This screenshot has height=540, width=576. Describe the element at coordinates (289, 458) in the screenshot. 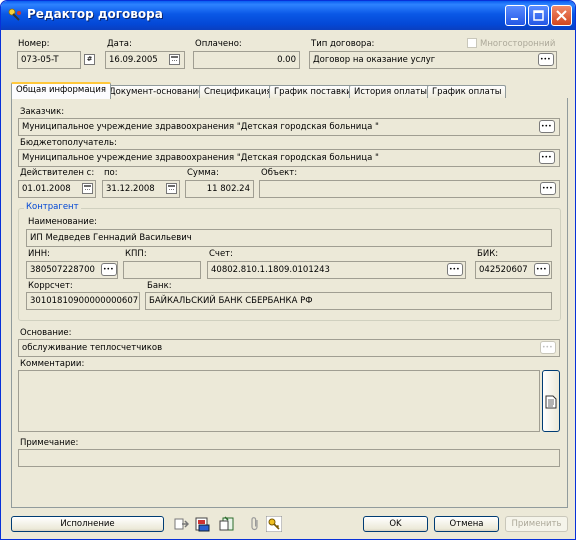

I see `note-field` at that location.